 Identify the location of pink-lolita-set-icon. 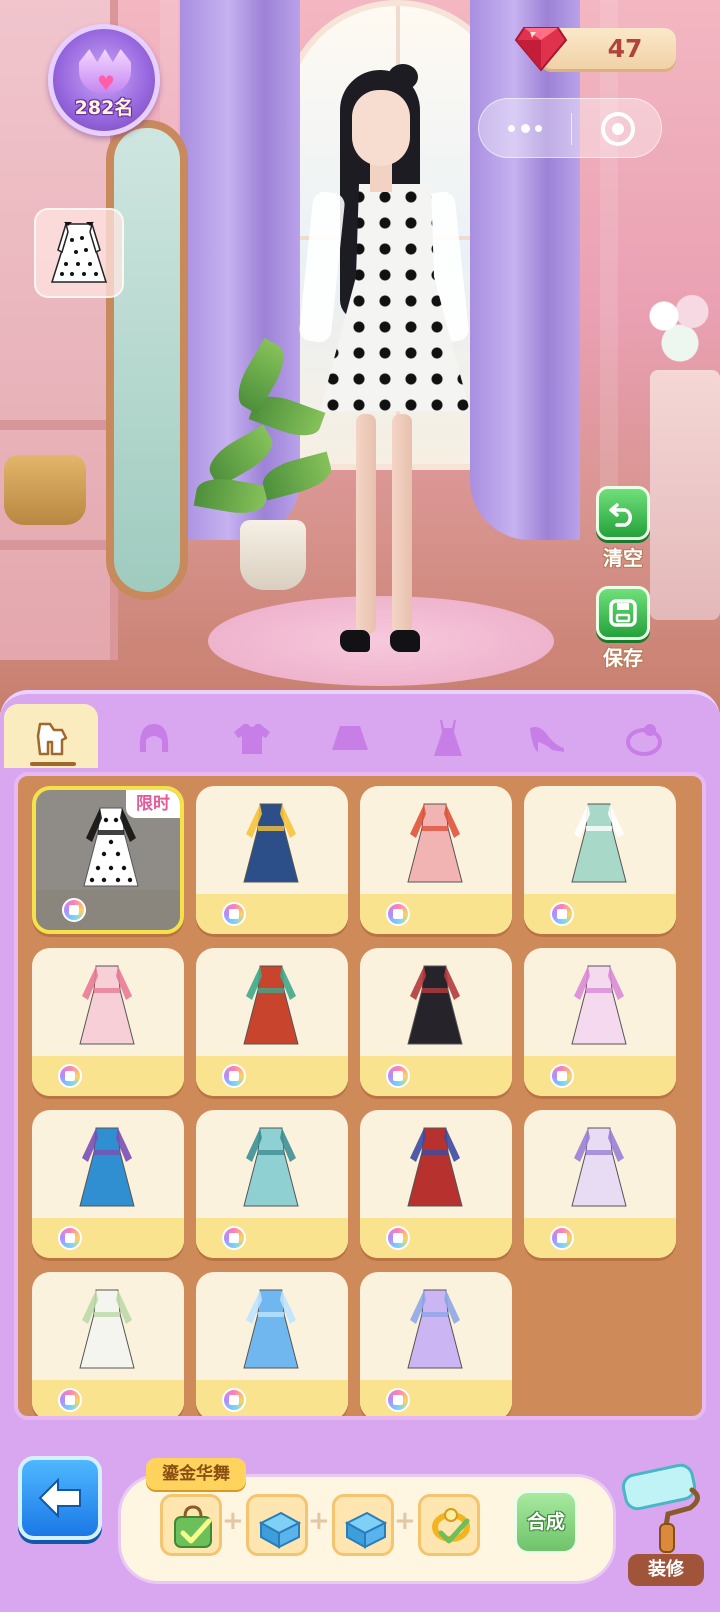
(599, 1005).